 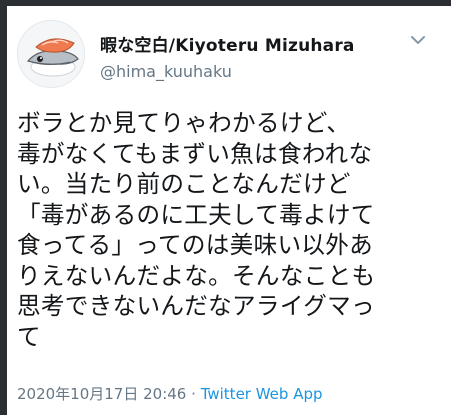 I want to click on tweet-meta: 2020年10月17日 20:46 · Twitter Web App, so click(x=170, y=393).